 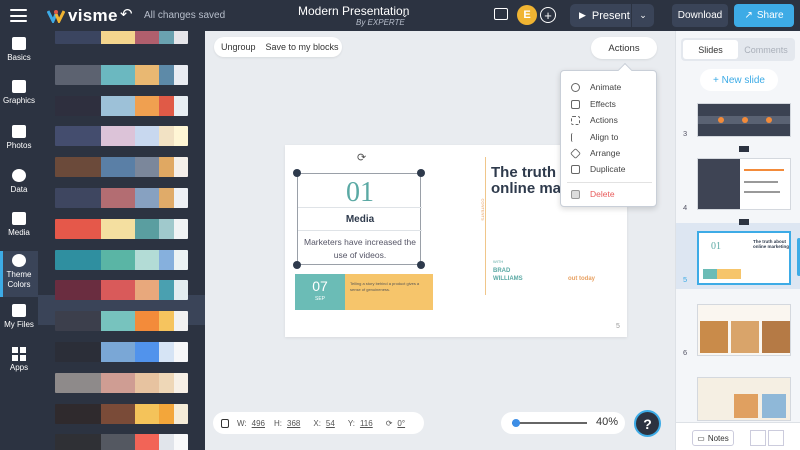 I want to click on nav-apps: Apps, so click(x=19, y=364).